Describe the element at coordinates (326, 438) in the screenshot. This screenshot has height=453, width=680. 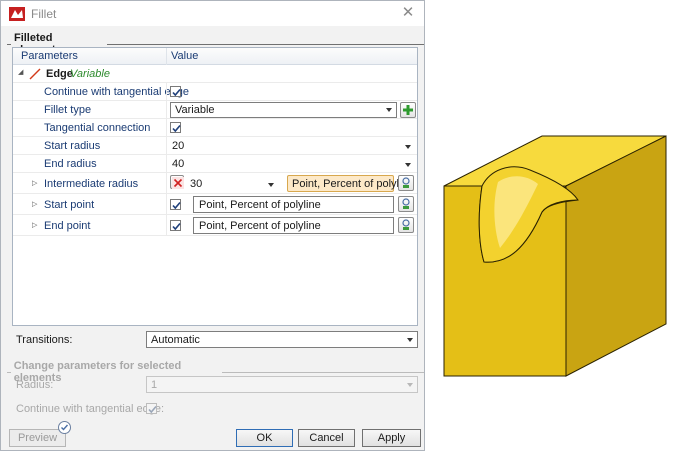
I see `cancel-button: Cancel` at that location.